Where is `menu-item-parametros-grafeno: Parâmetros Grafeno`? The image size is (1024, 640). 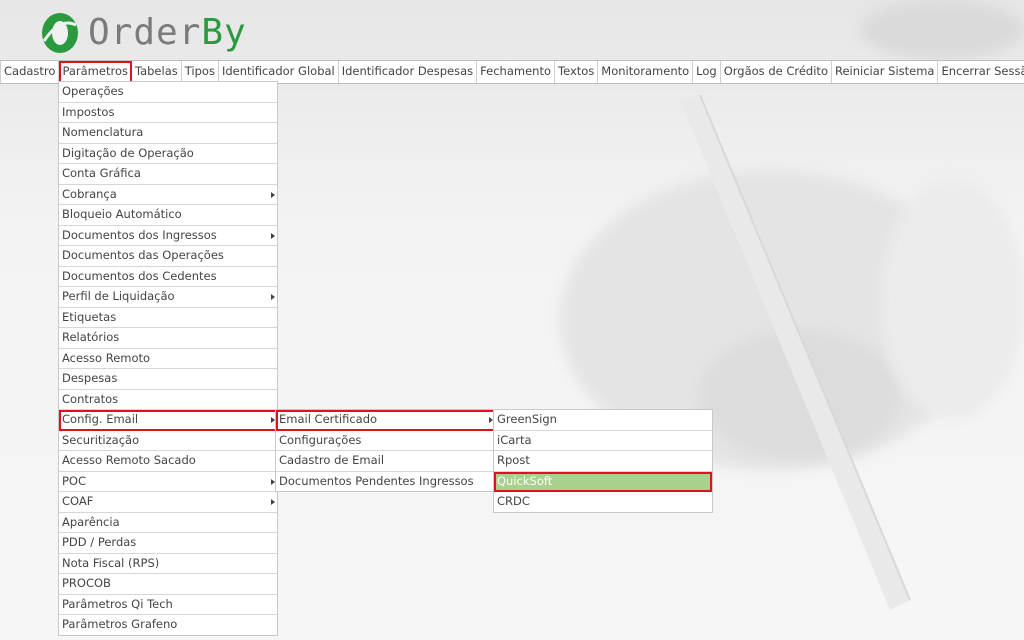 menu-item-parametros-grafeno: Parâmetros Grafeno is located at coordinates (168, 625).